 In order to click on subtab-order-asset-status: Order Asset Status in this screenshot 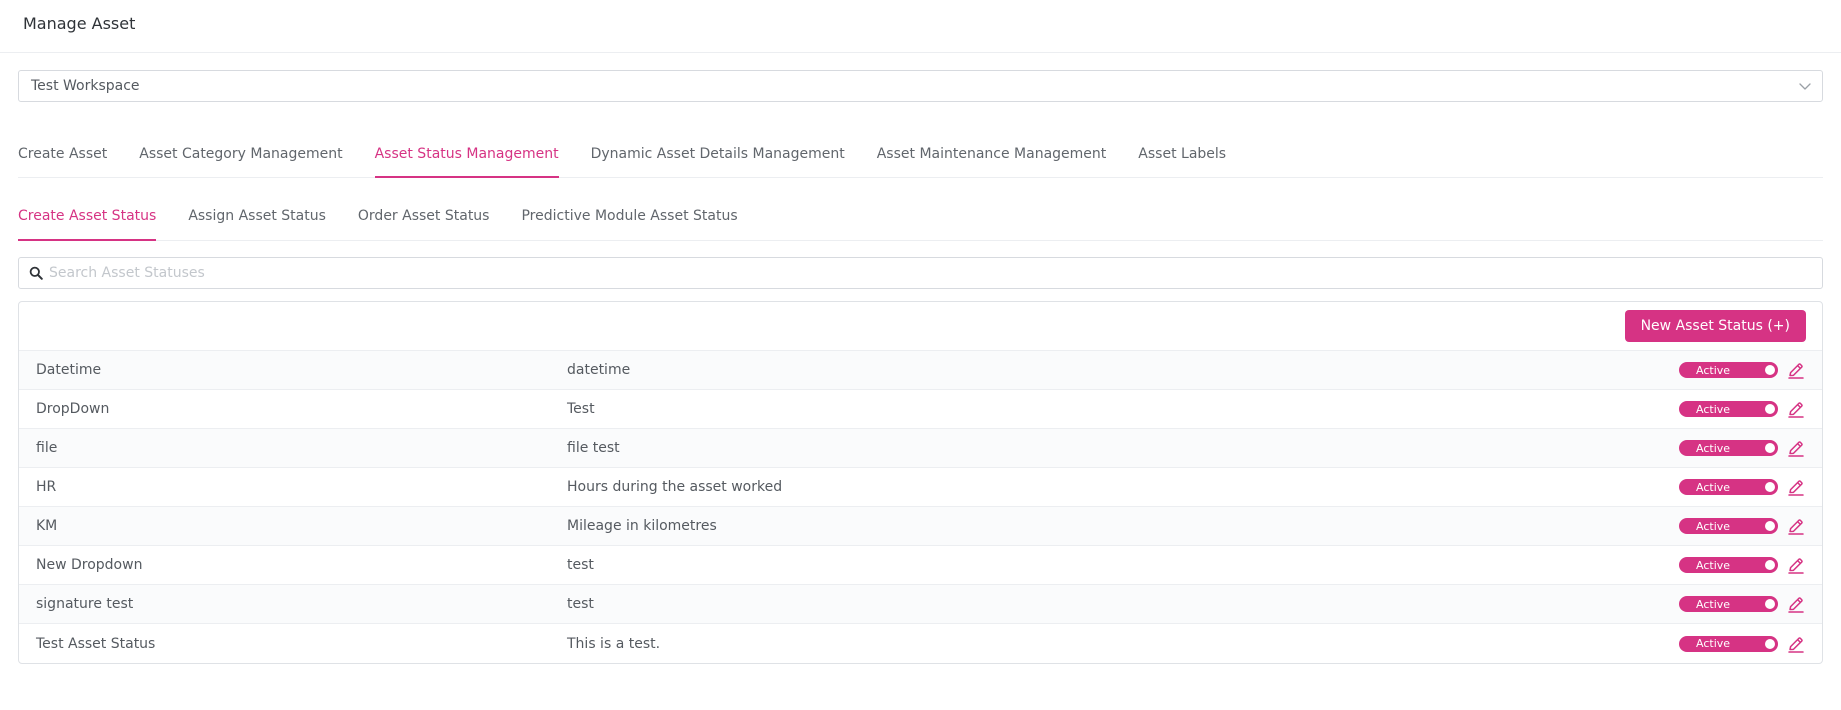, I will do `click(424, 216)`.